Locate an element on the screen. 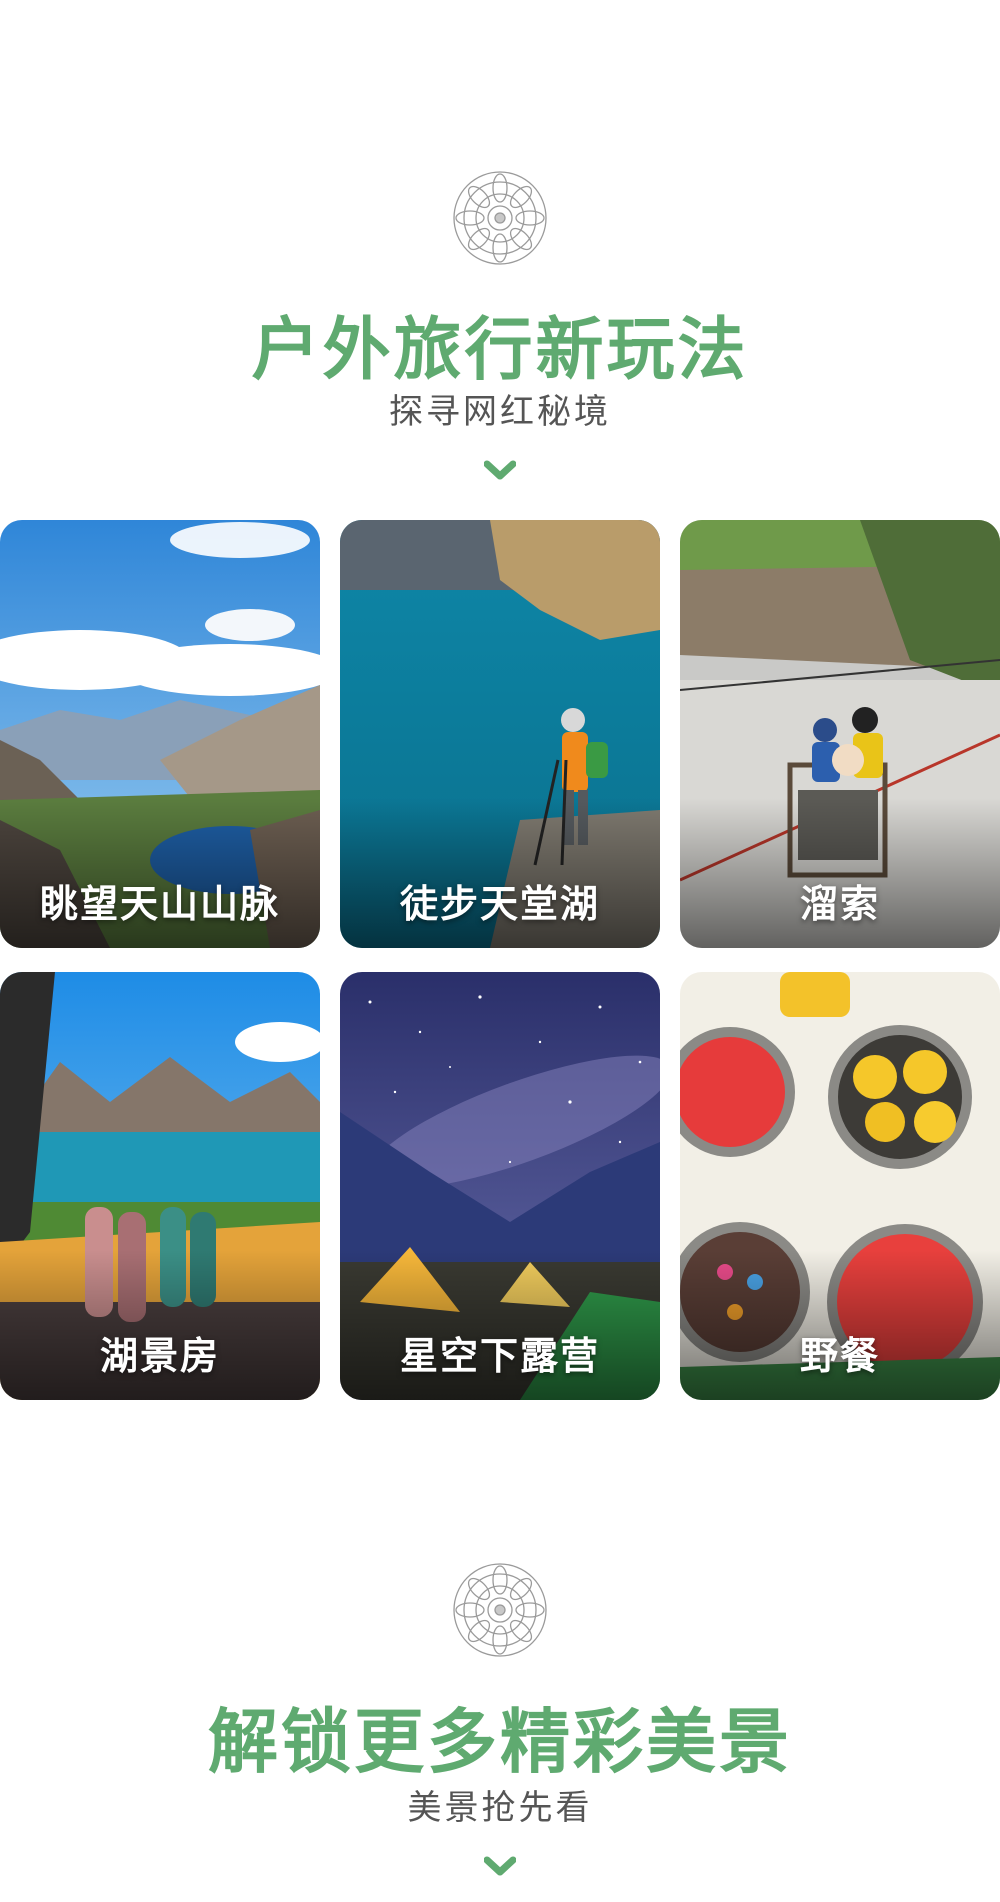 Image resolution: width=1000 pixels, height=1902 pixels. section-subtitle: 美景抢先看 is located at coordinates (500, 1808).